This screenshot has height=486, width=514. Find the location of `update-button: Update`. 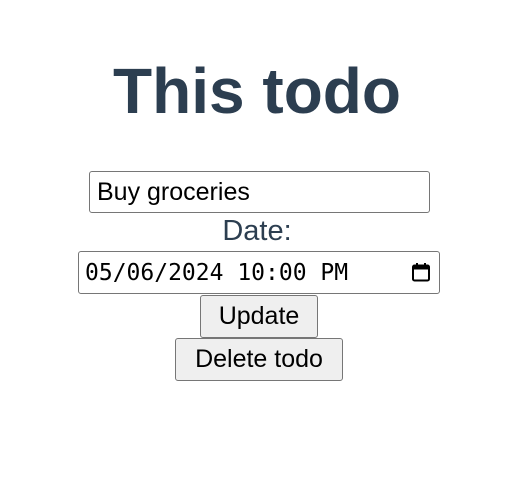

update-button: Update is located at coordinates (259, 316).